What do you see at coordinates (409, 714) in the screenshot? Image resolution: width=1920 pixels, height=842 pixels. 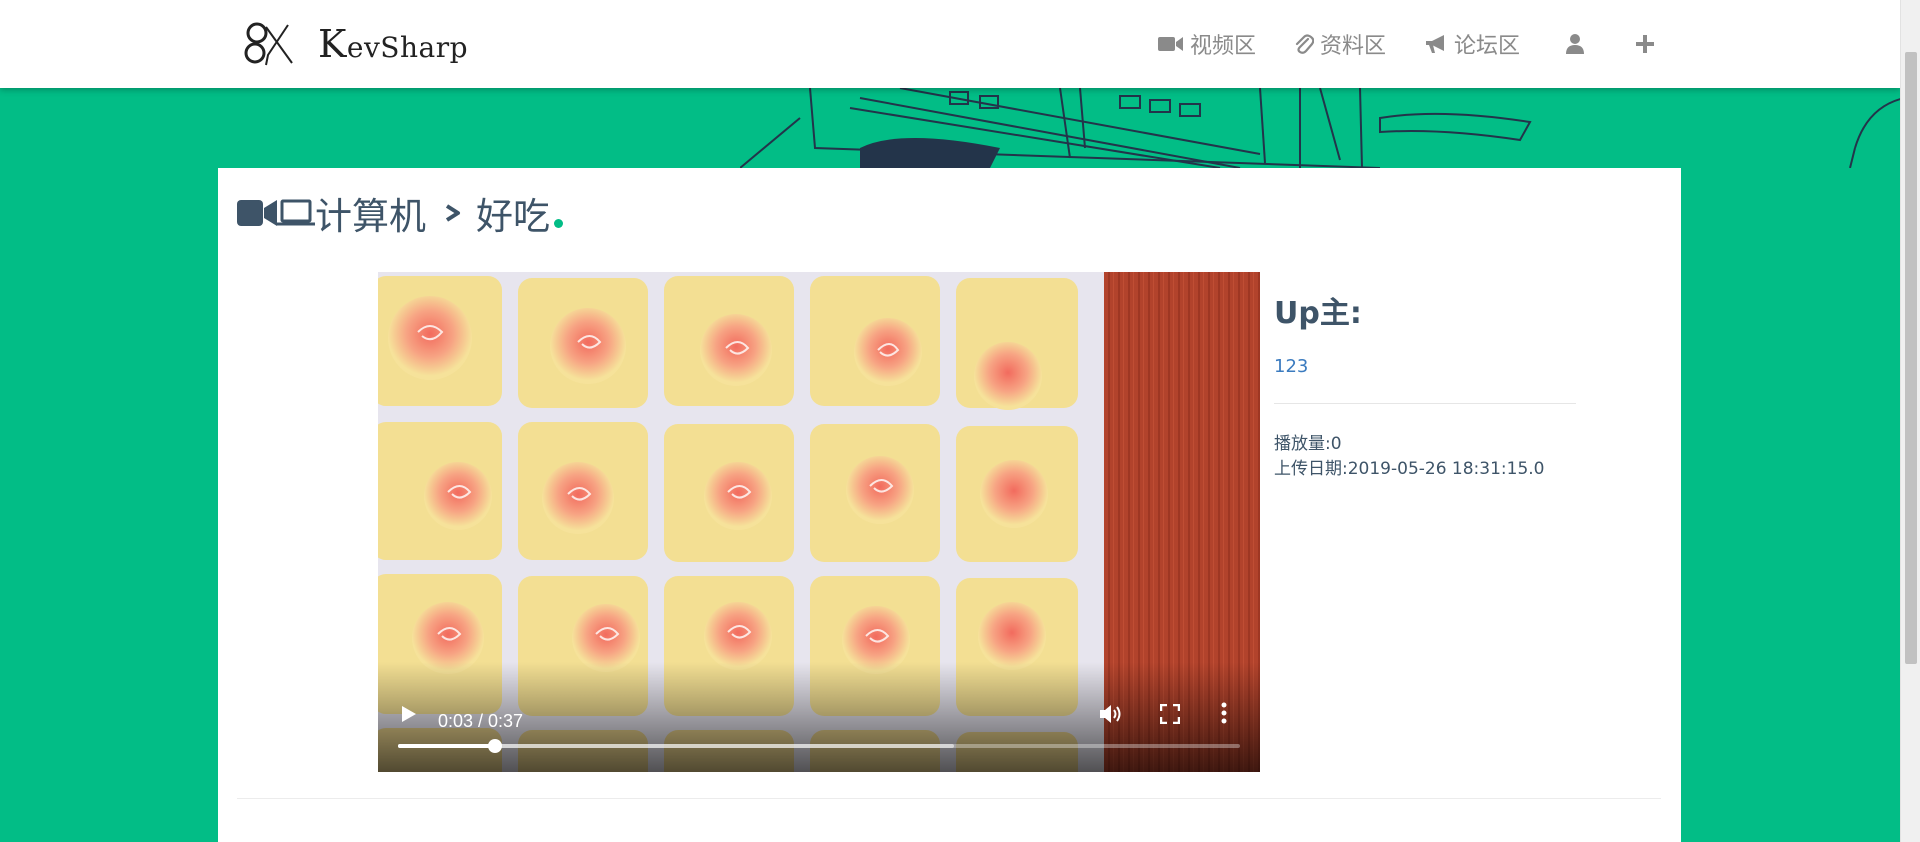 I see `play-icon` at bounding box center [409, 714].